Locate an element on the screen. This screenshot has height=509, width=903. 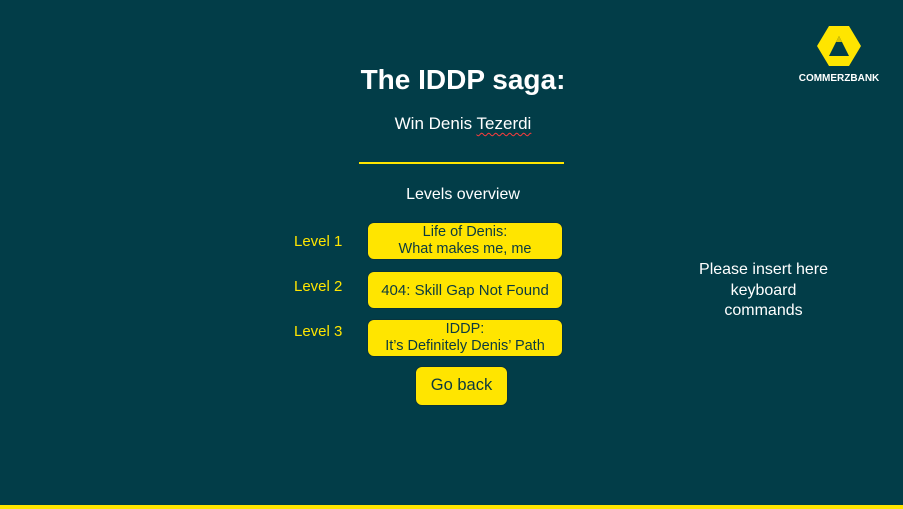
go-back-button: Go back is located at coordinates (461, 386).